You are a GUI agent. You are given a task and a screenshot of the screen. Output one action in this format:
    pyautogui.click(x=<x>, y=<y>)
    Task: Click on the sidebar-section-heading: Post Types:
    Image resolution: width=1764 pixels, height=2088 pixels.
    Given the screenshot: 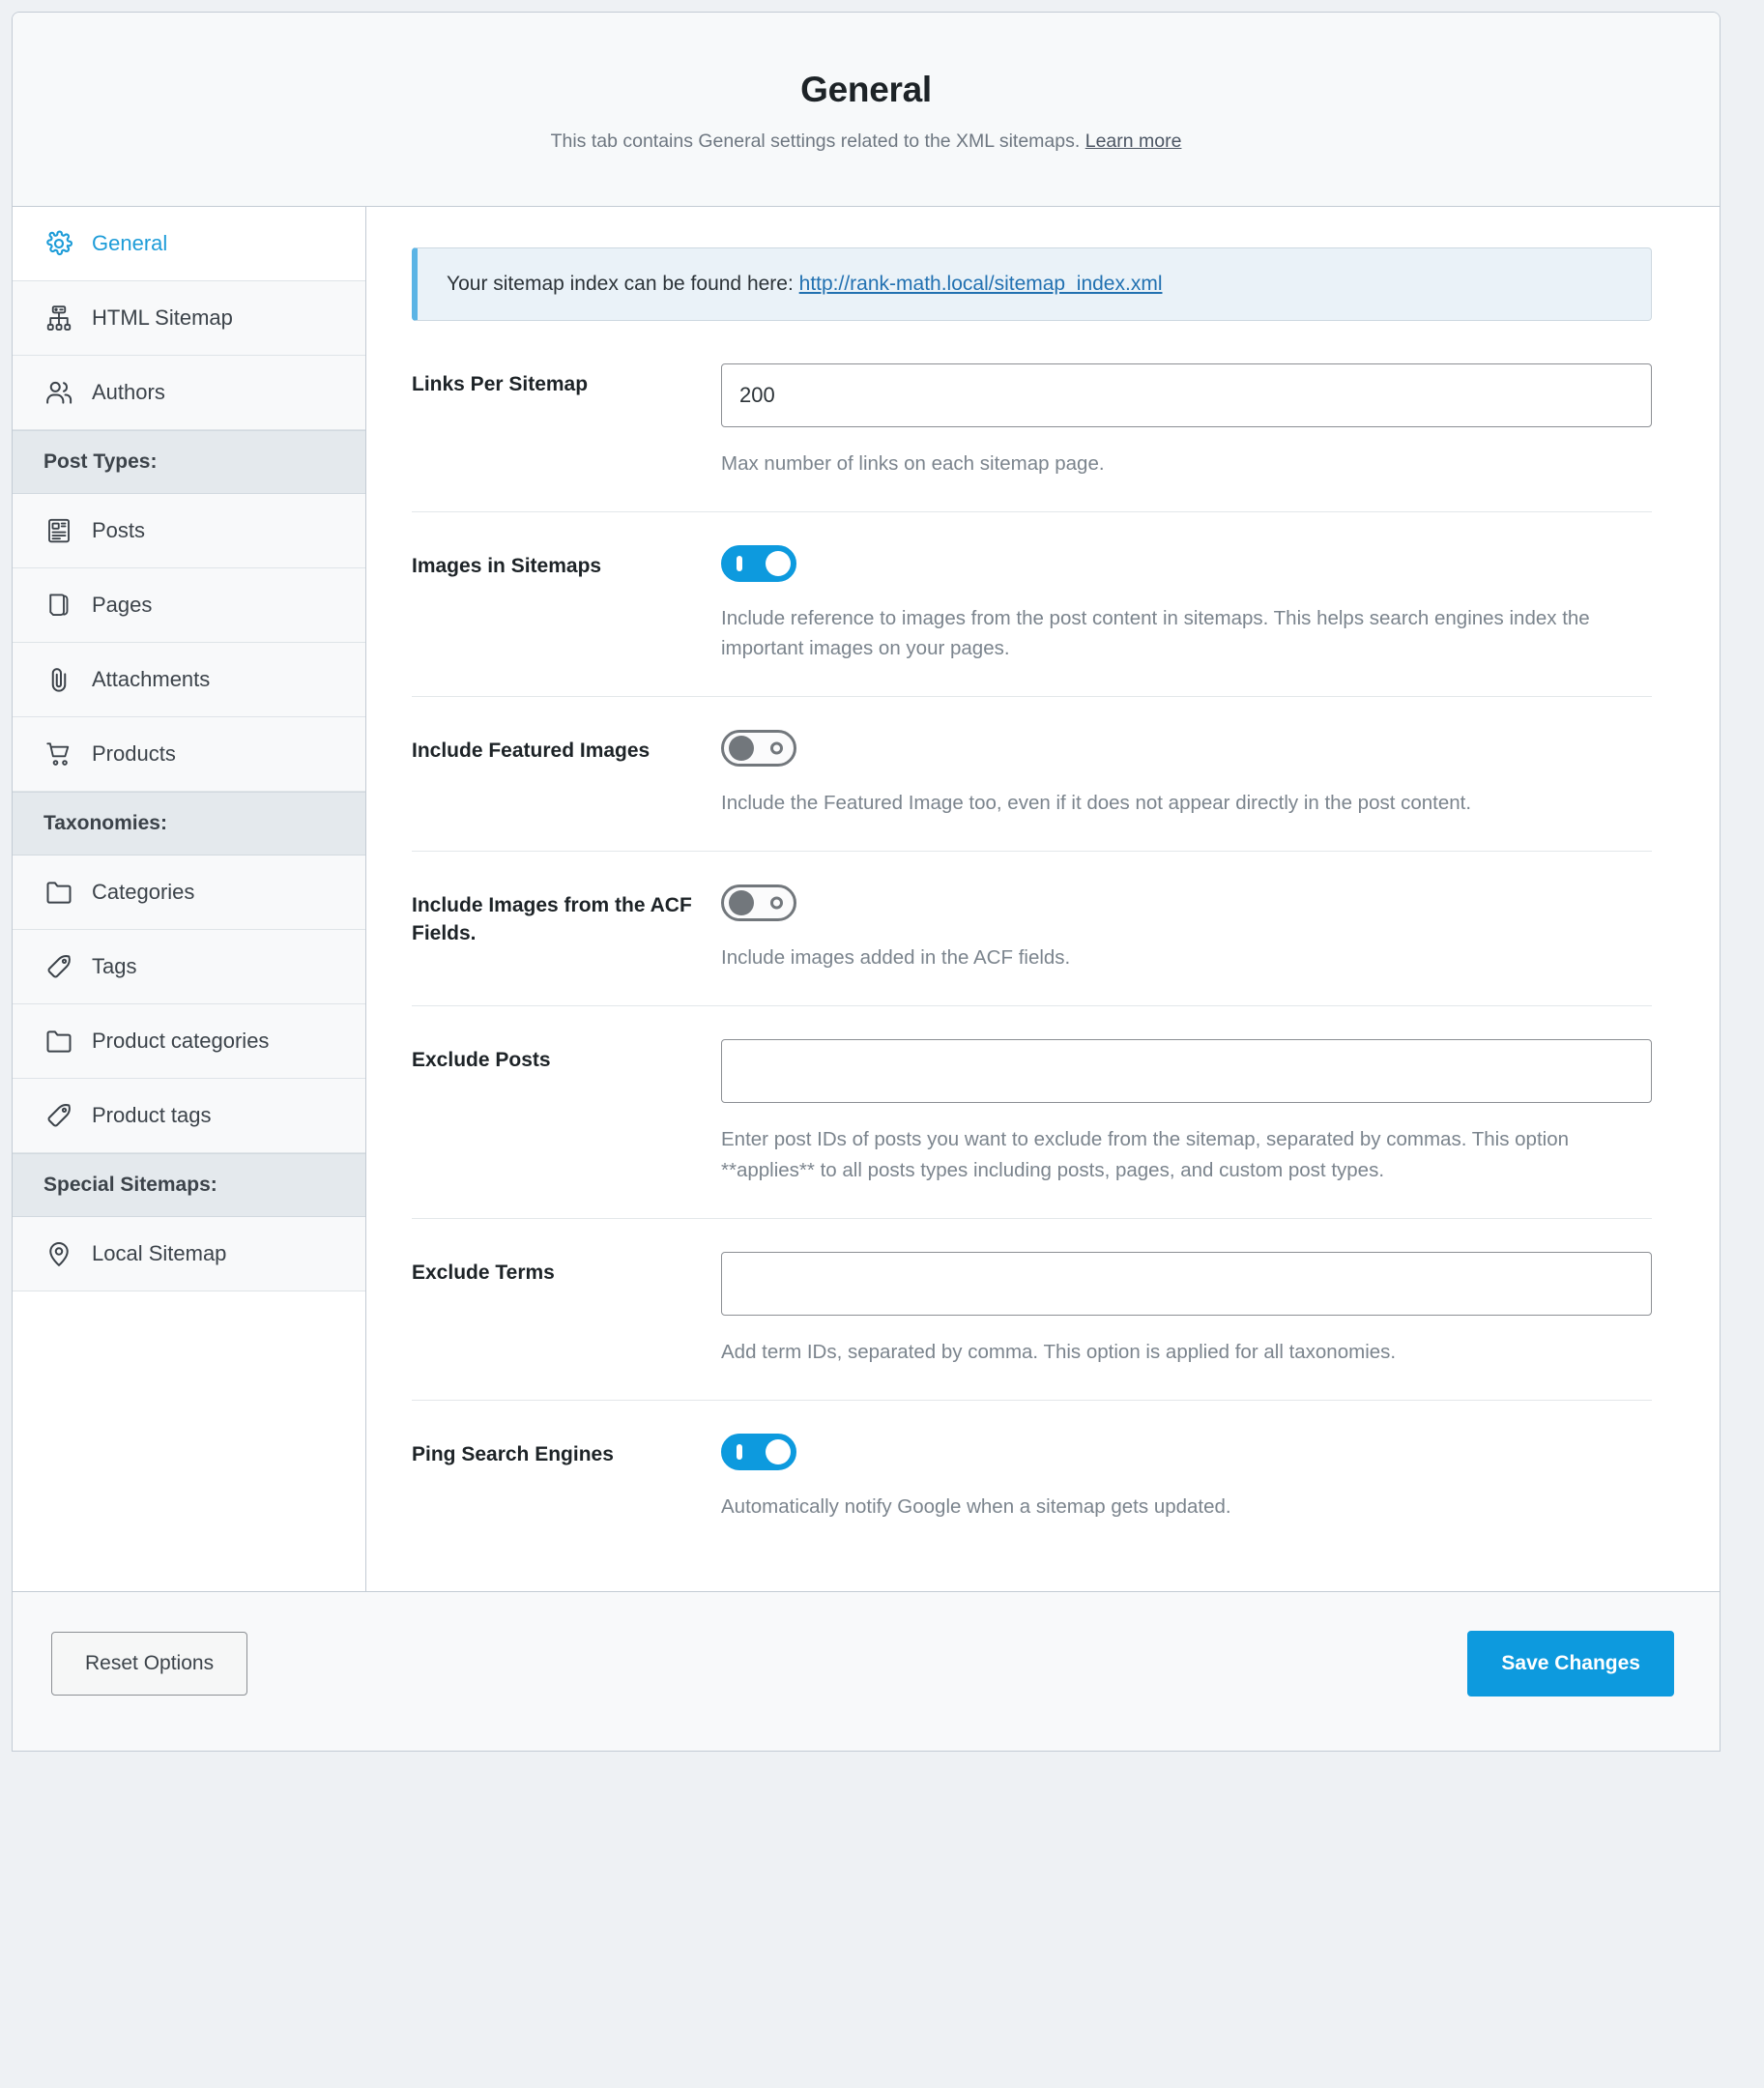 What is the action you would take?
    pyautogui.click(x=189, y=462)
    